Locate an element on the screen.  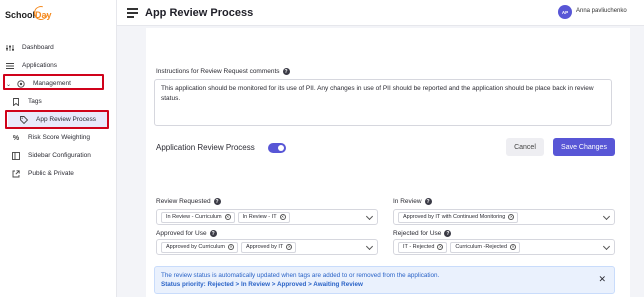
sidebar-item-label: Applications is located at coordinates (40, 65).